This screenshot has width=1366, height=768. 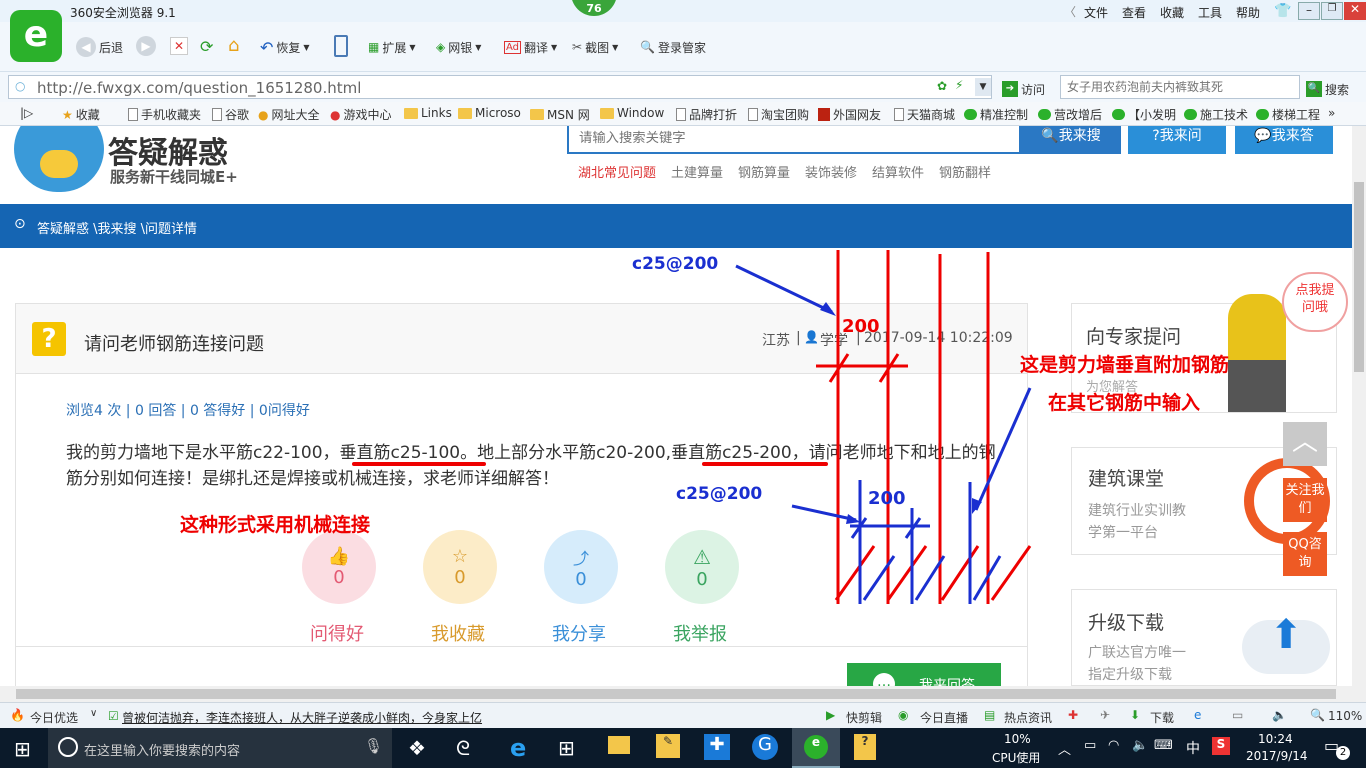 I want to click on menu-help: 帮助, so click(x=1248, y=12).